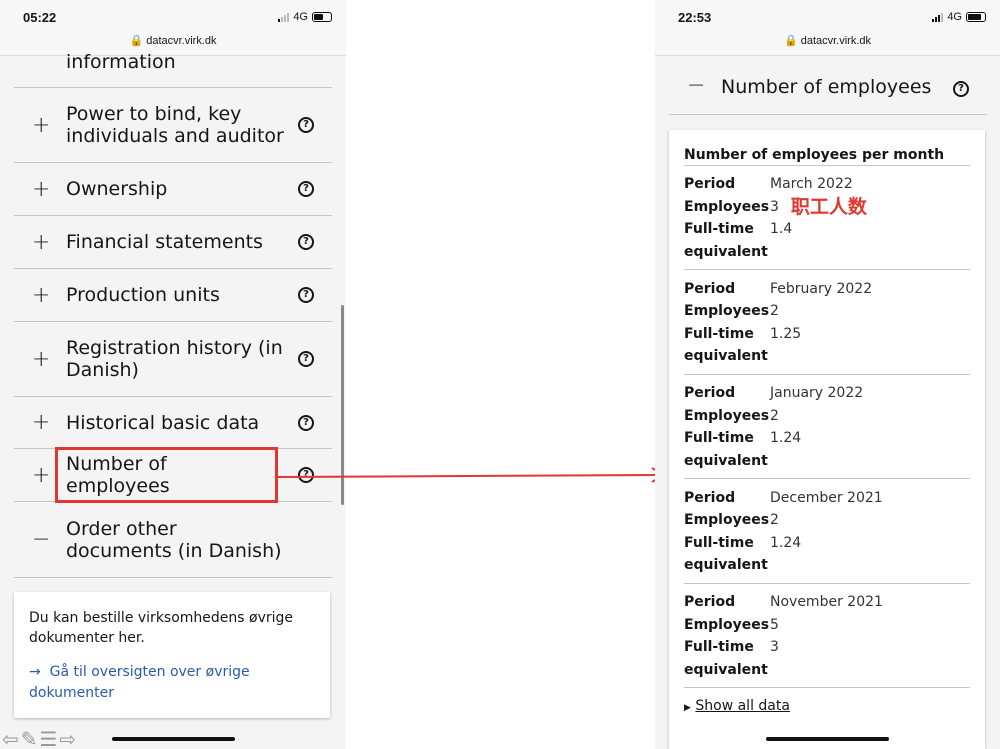  What do you see at coordinates (774, 647) in the screenshot?
I see `fte-value: 3` at bounding box center [774, 647].